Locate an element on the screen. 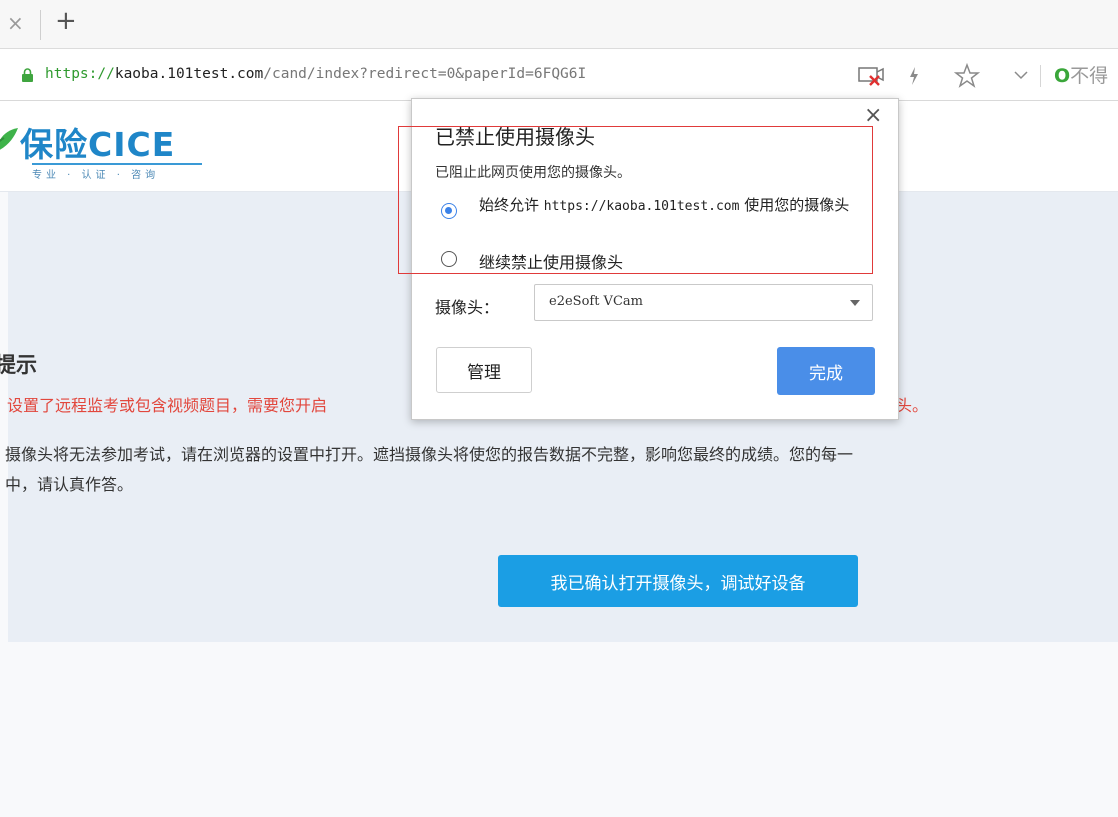 Image resolution: width=1118 pixels, height=817 pixels. camera-select-value: e2eSoft VCam is located at coordinates (596, 301).